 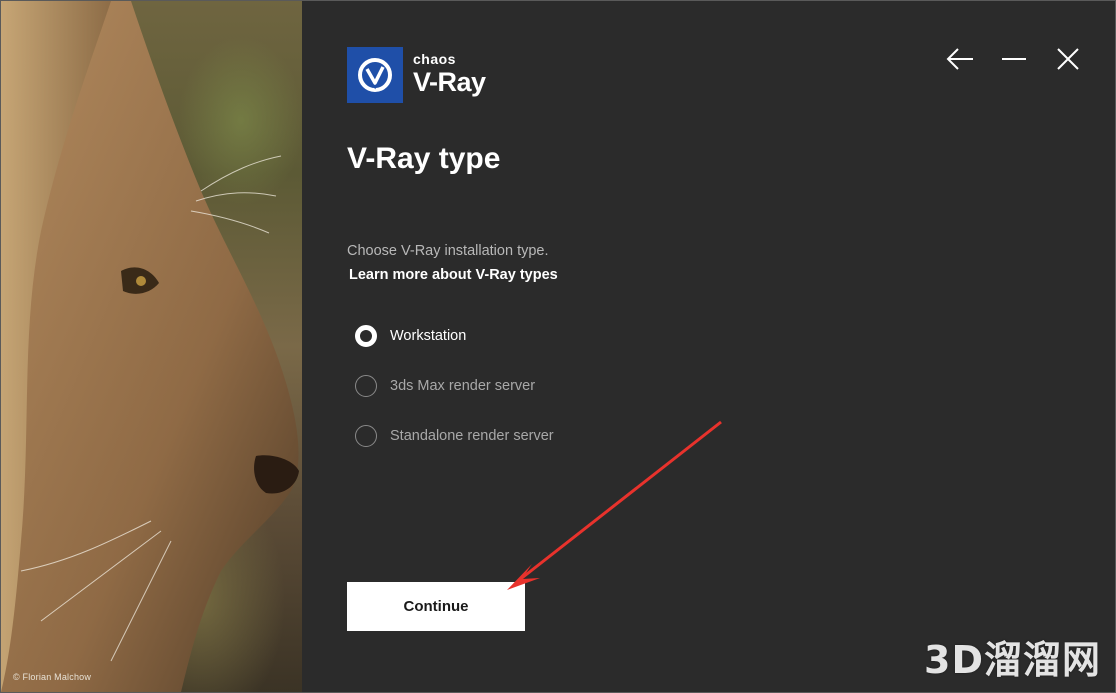 I want to click on instruction-text: Choose V-Ray installation type., so click(x=448, y=251).